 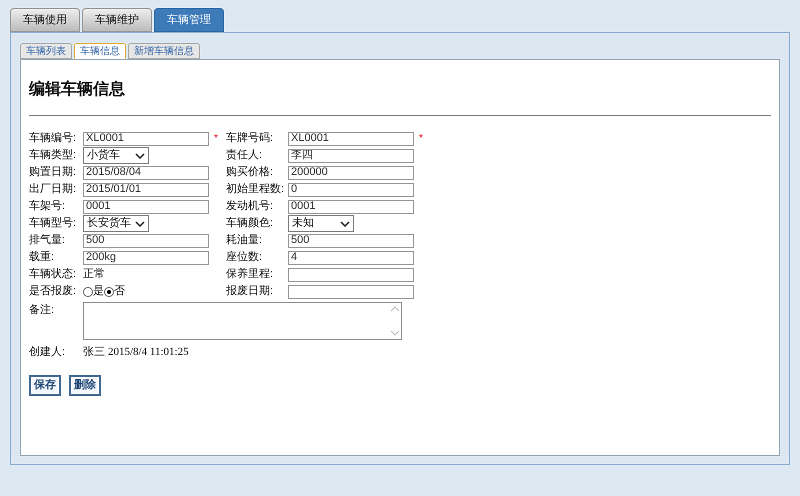 What do you see at coordinates (53, 190) in the screenshot?
I see `field-label: 出厂日期:` at bounding box center [53, 190].